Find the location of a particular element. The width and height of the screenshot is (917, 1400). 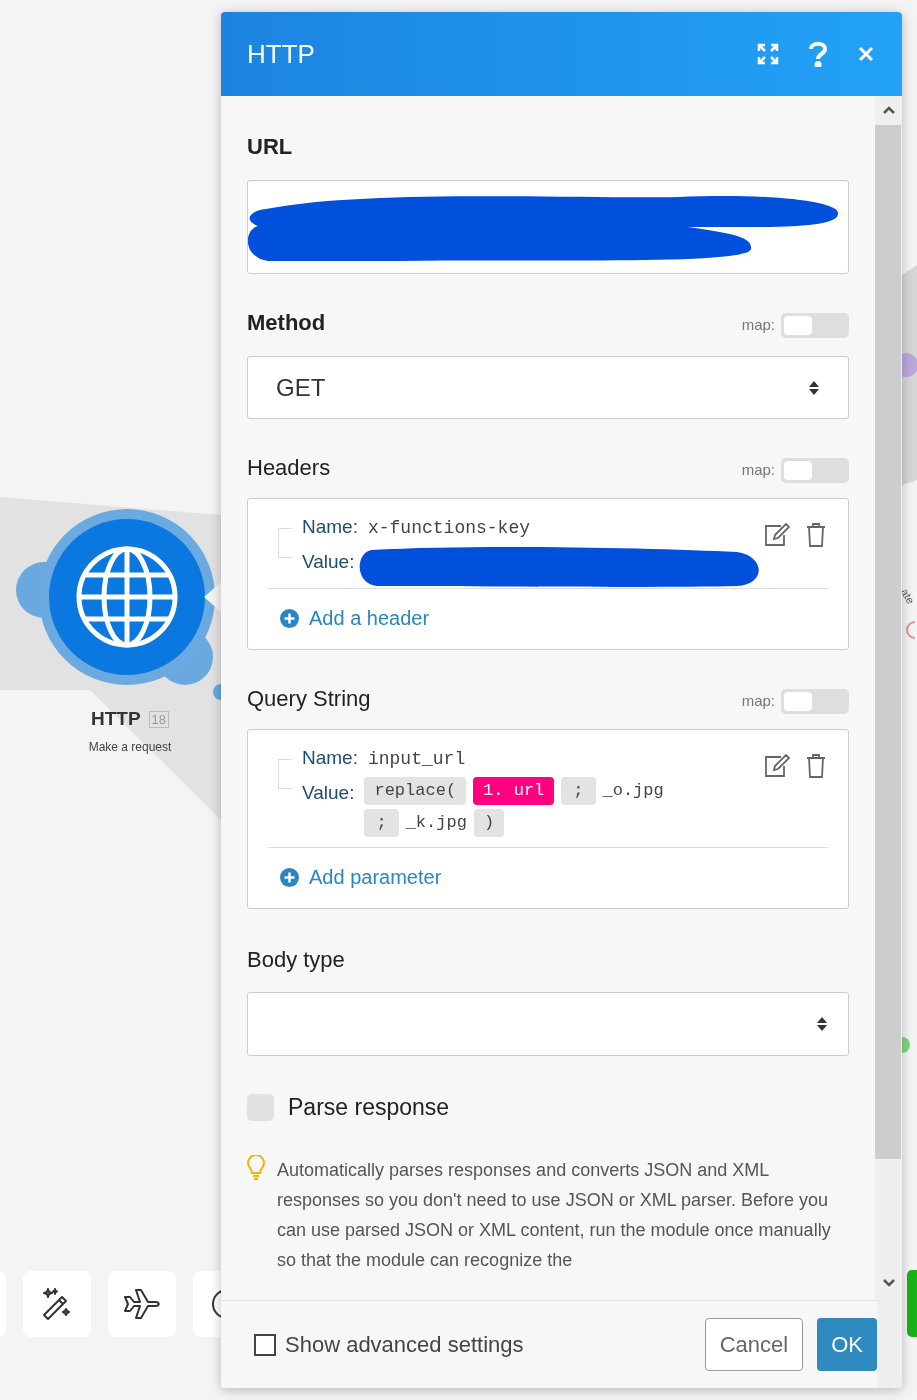

checkbox-label: Show advanced settings is located at coordinates (404, 1345).